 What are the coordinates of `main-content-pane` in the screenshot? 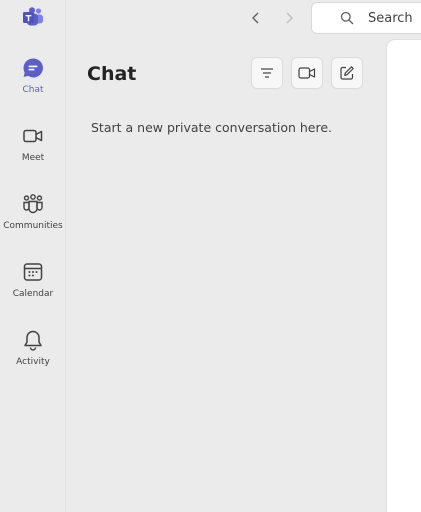 It's located at (404, 276).